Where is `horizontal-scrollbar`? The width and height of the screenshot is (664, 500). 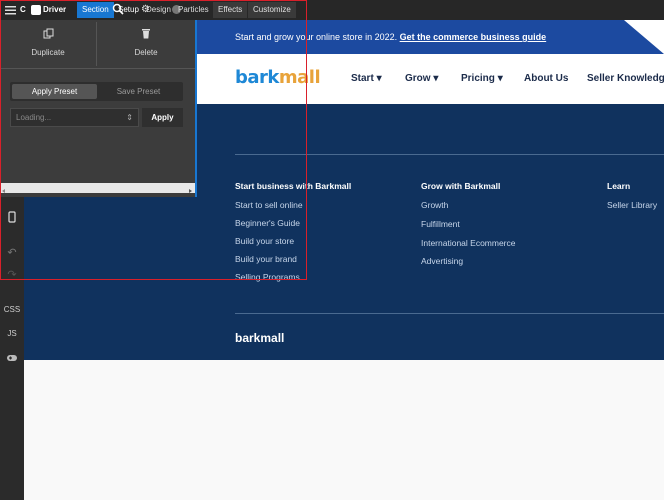
horizontal-scrollbar is located at coordinates (97, 188).